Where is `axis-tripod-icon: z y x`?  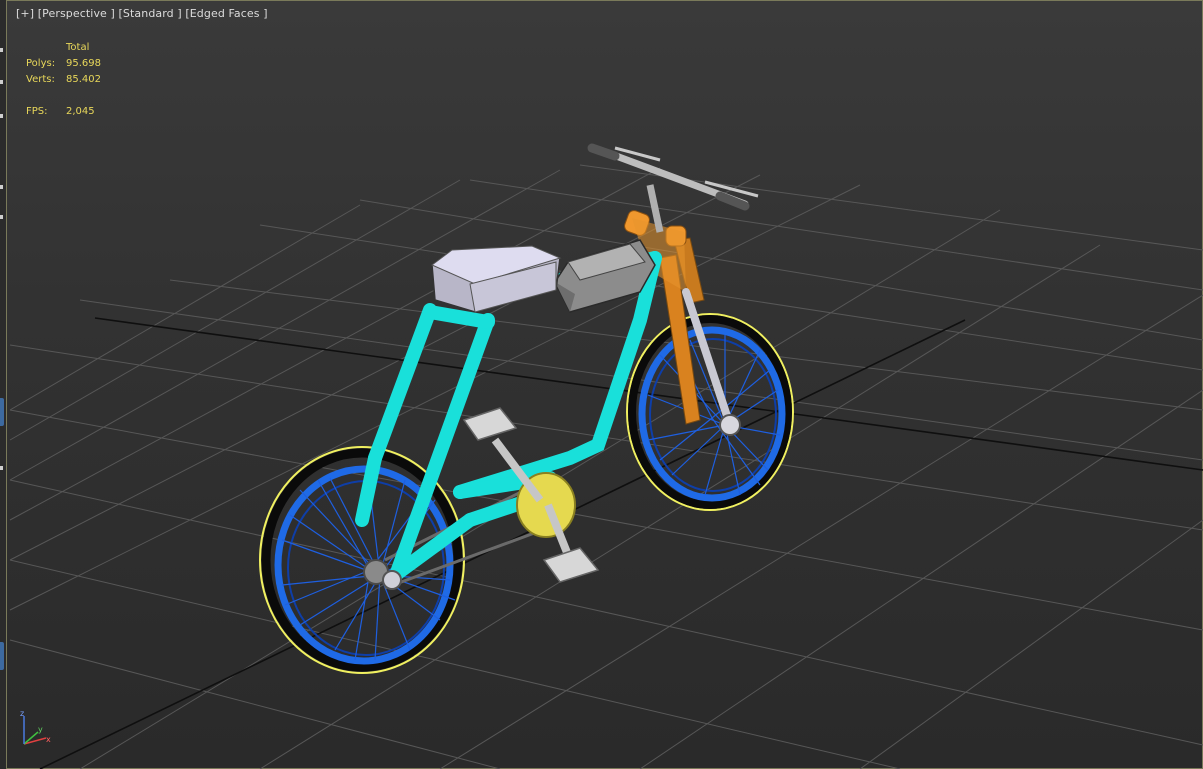 axis-tripod-icon: z y x is located at coordinates (35, 727).